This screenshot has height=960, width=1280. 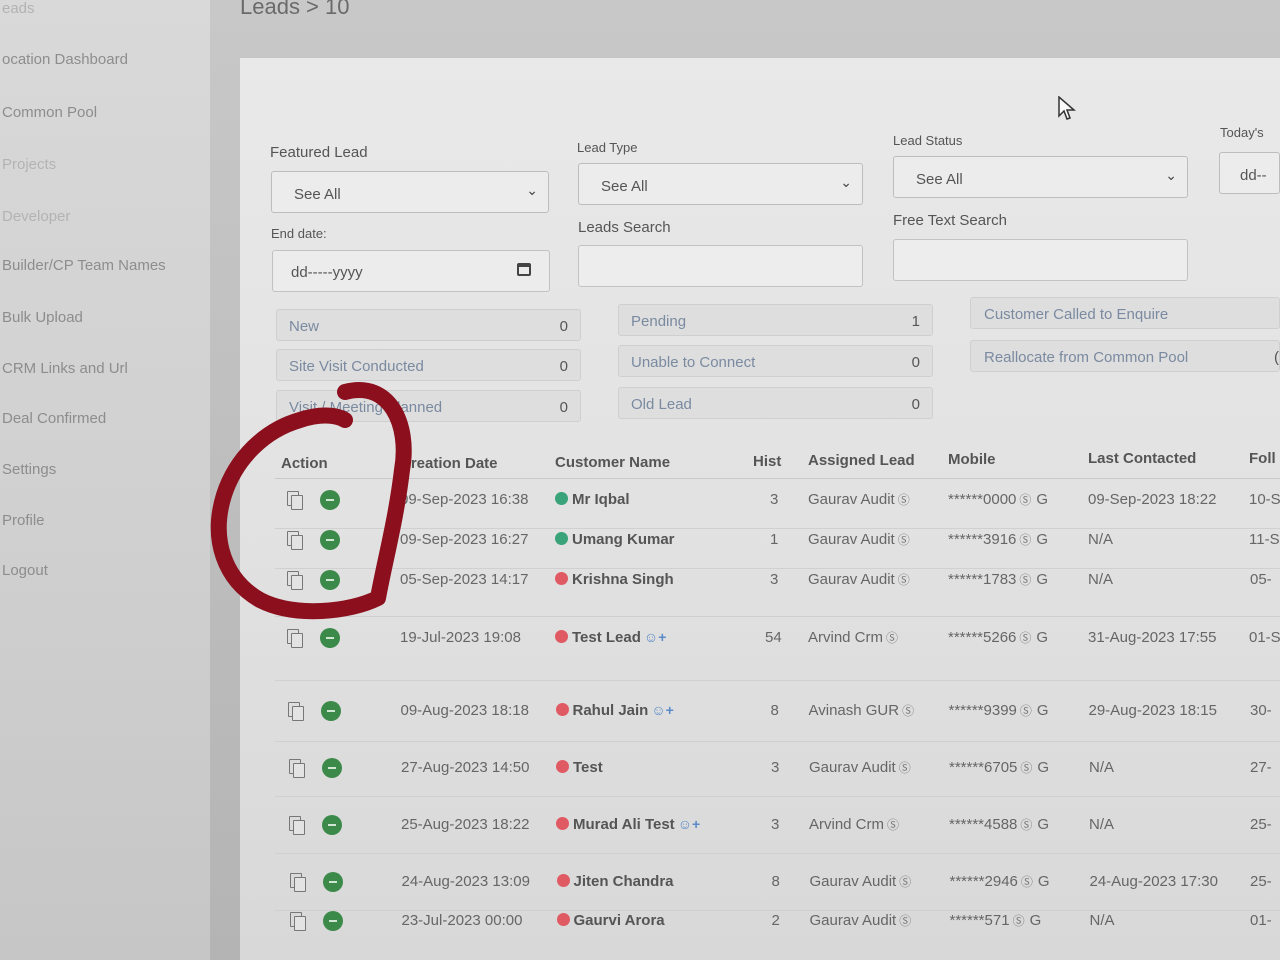 What do you see at coordinates (628, 824) in the screenshot?
I see `row-customer-name: Murad Ali Test ☺+` at bounding box center [628, 824].